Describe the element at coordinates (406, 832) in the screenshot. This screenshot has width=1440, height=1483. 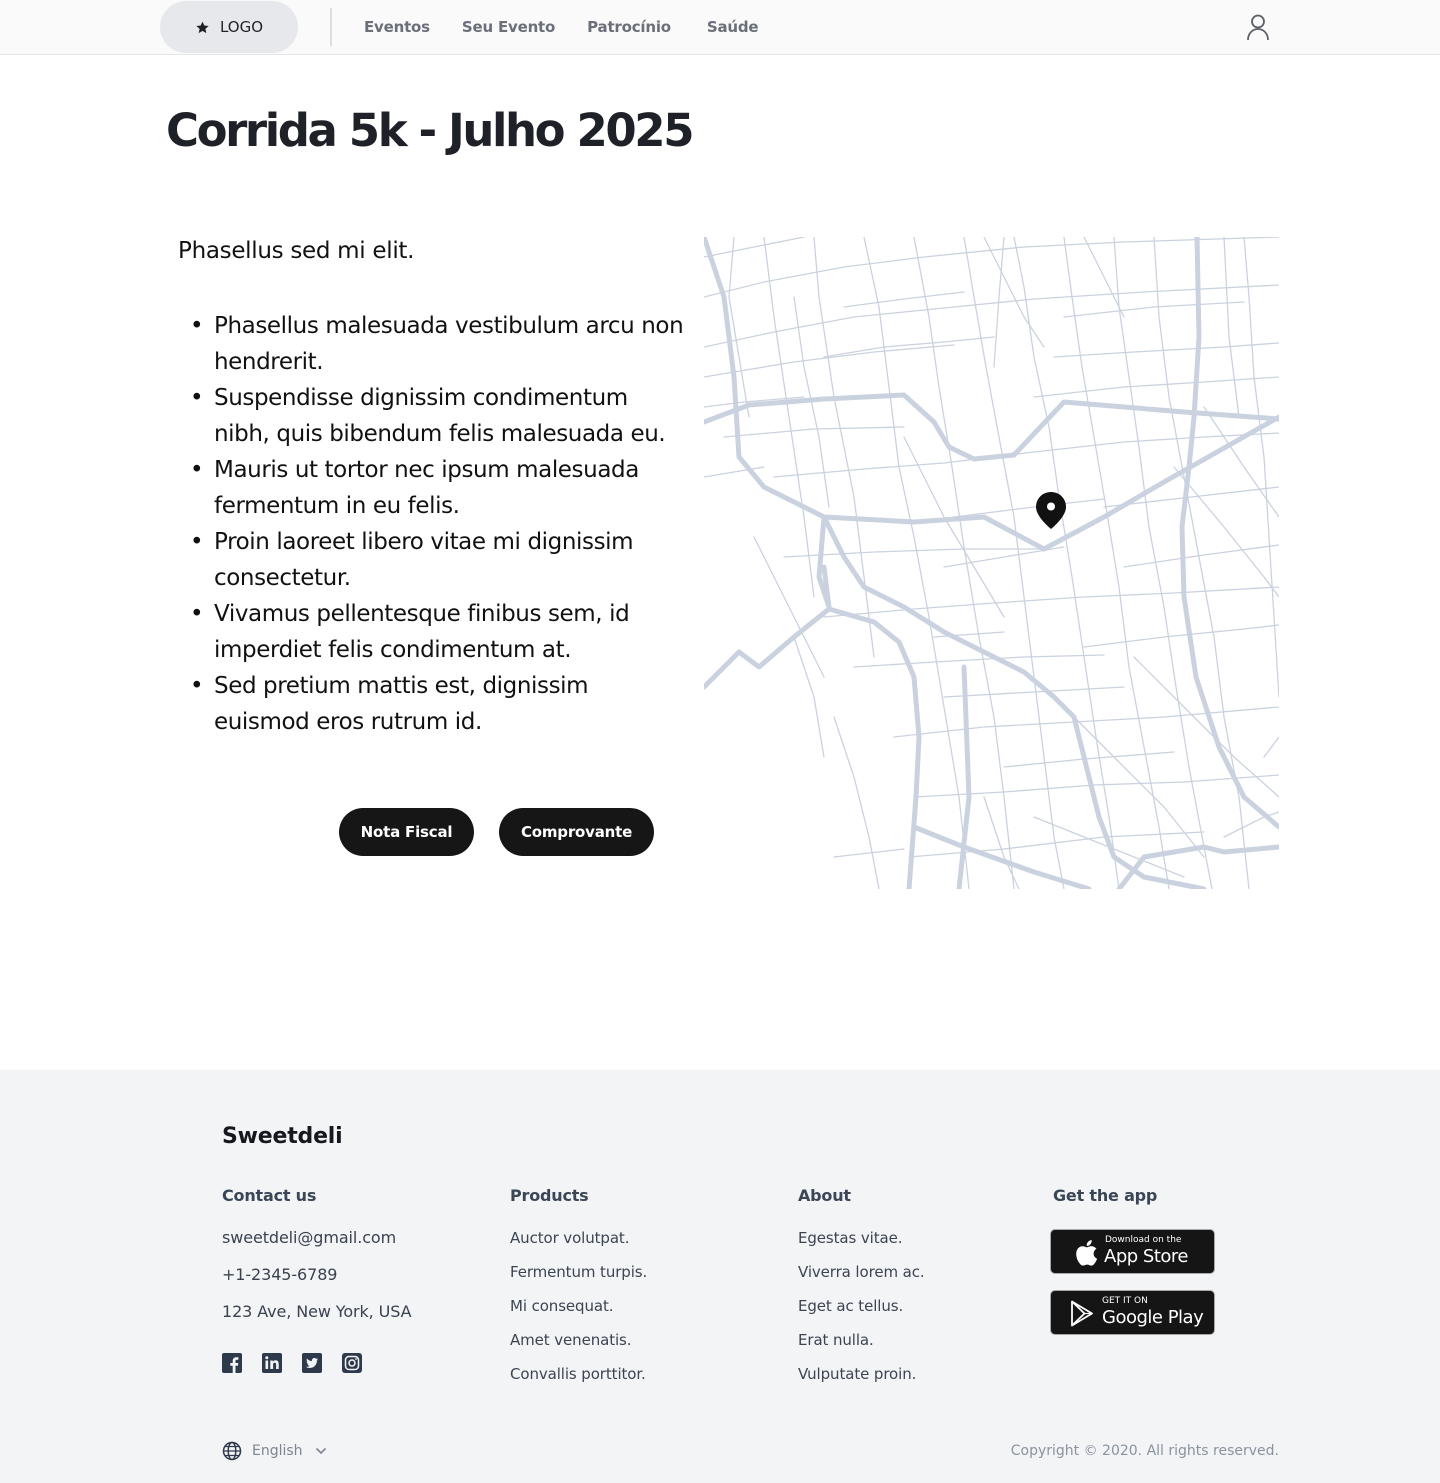
I see `nota-fiscal-button: Nota Fiscal` at that location.